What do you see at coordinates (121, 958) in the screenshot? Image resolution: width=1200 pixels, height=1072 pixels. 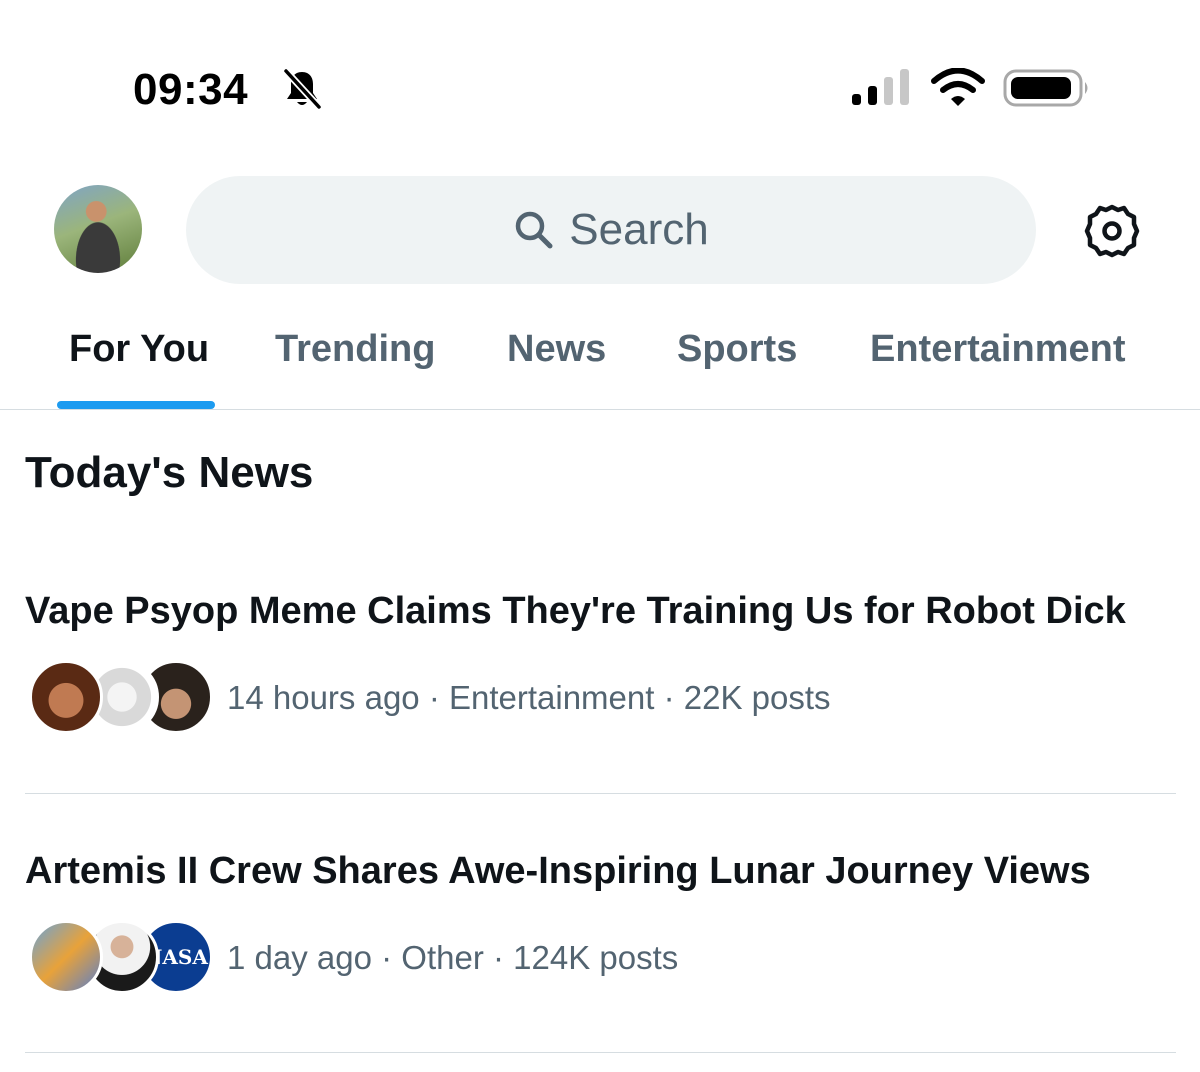 I see `avatar-stack: NASA` at bounding box center [121, 958].